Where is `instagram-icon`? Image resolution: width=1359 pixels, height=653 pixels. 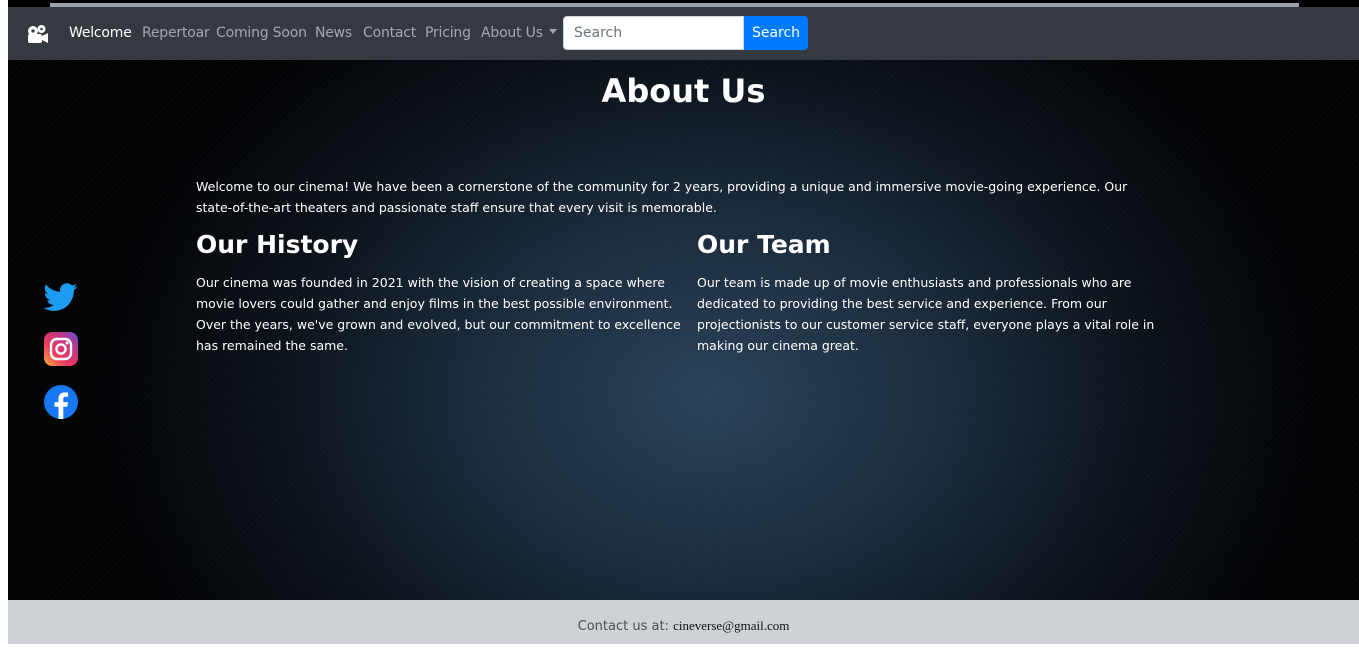 instagram-icon is located at coordinates (61, 349).